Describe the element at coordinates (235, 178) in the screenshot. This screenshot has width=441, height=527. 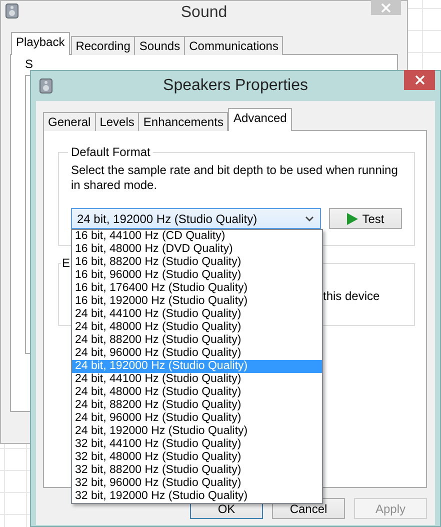
I see `description-text: Select the sample rate and bit depth to be used when running in shared mode.` at that location.